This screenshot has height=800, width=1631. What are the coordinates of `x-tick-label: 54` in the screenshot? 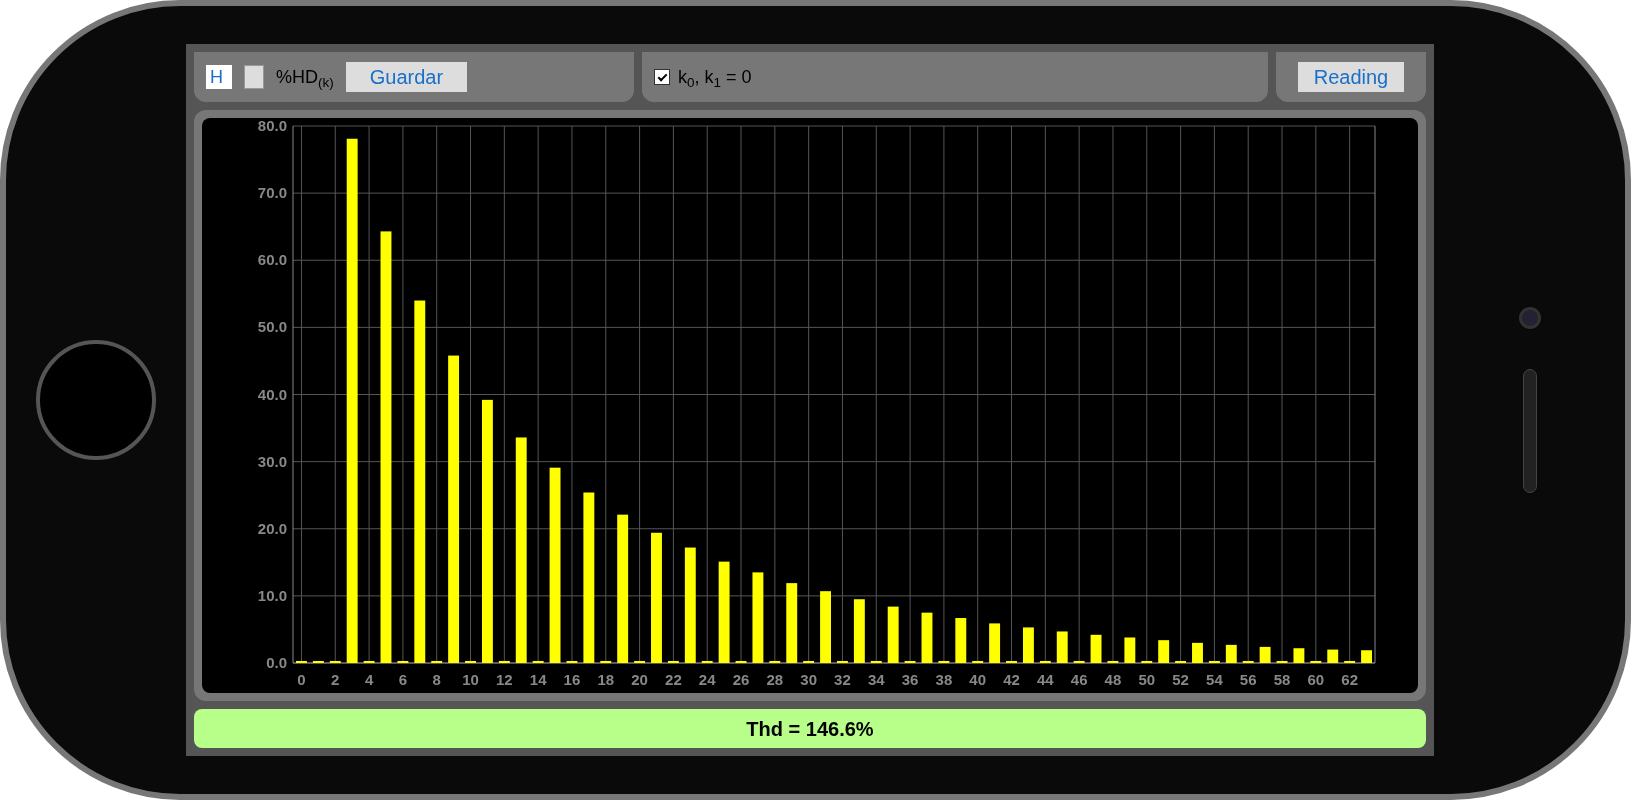 It's located at (1214, 680).